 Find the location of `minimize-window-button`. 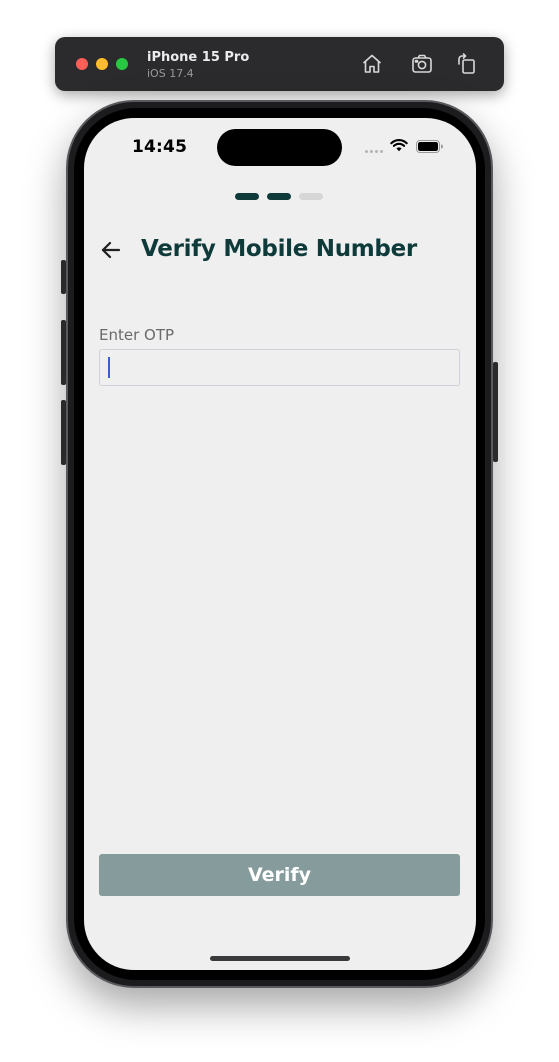

minimize-window-button is located at coordinates (102, 64).